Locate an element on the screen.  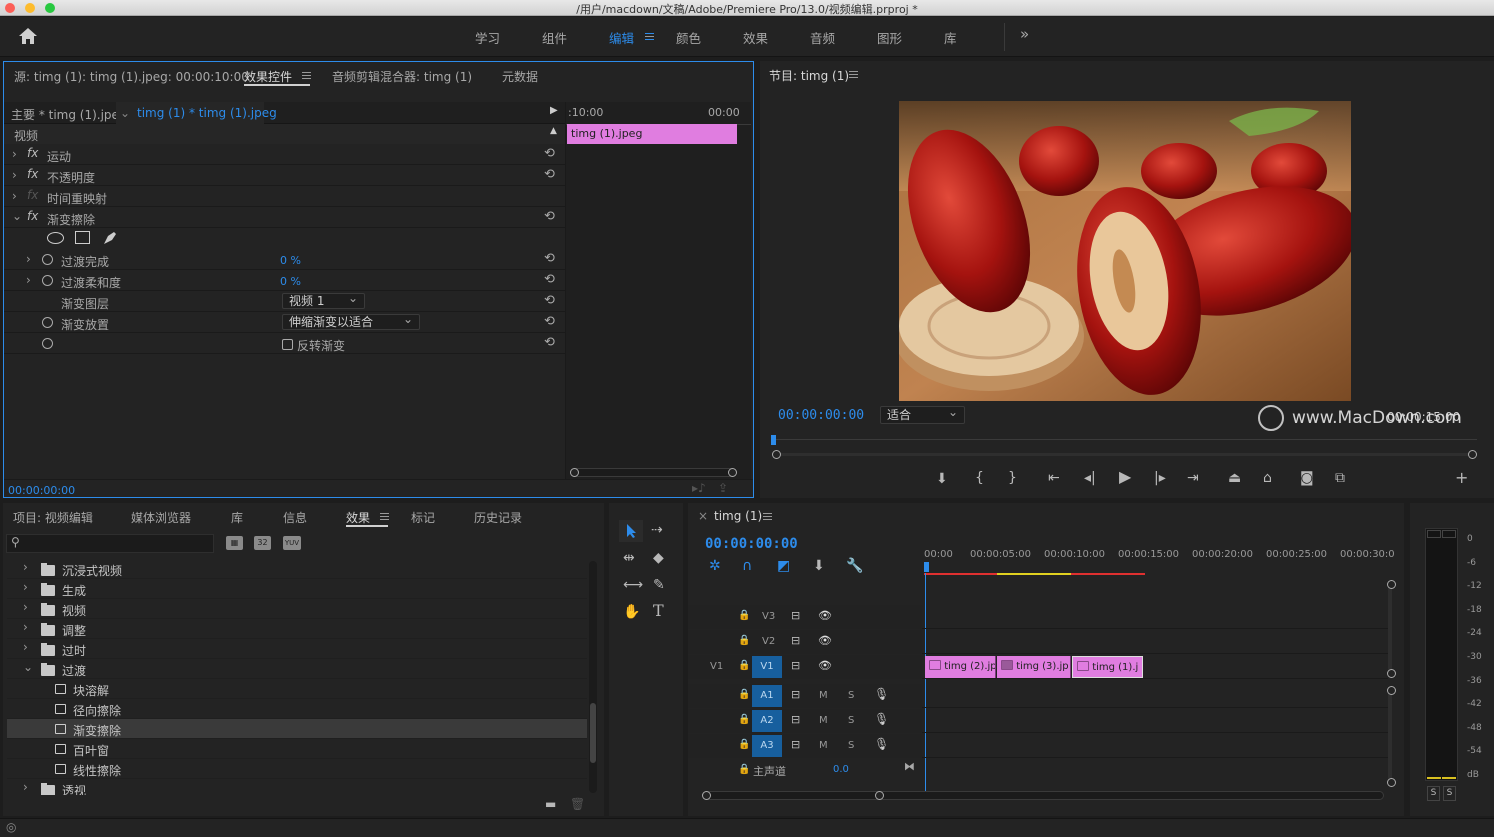
audio-tracks-scrollbar is located at coordinates (1390, 736).